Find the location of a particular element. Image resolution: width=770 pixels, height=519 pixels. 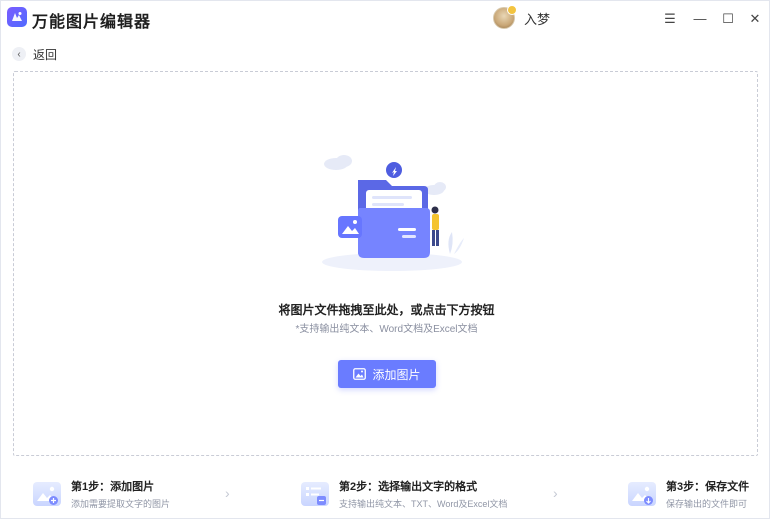

user-profile: 入梦 is located at coordinates (522, 17).